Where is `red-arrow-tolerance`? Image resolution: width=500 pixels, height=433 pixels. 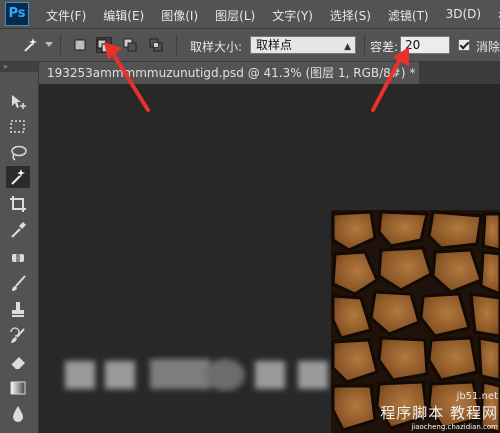 red-arrow-tolerance is located at coordinates (390, 79).